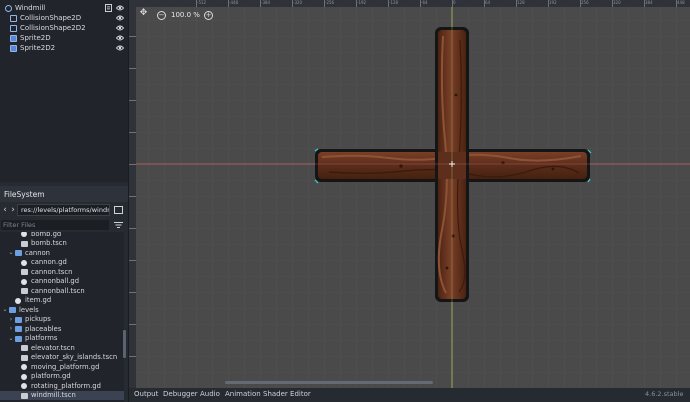  Describe the element at coordinates (62, 301) in the screenshot. I see `filesystem-item: item.gd` at that location.